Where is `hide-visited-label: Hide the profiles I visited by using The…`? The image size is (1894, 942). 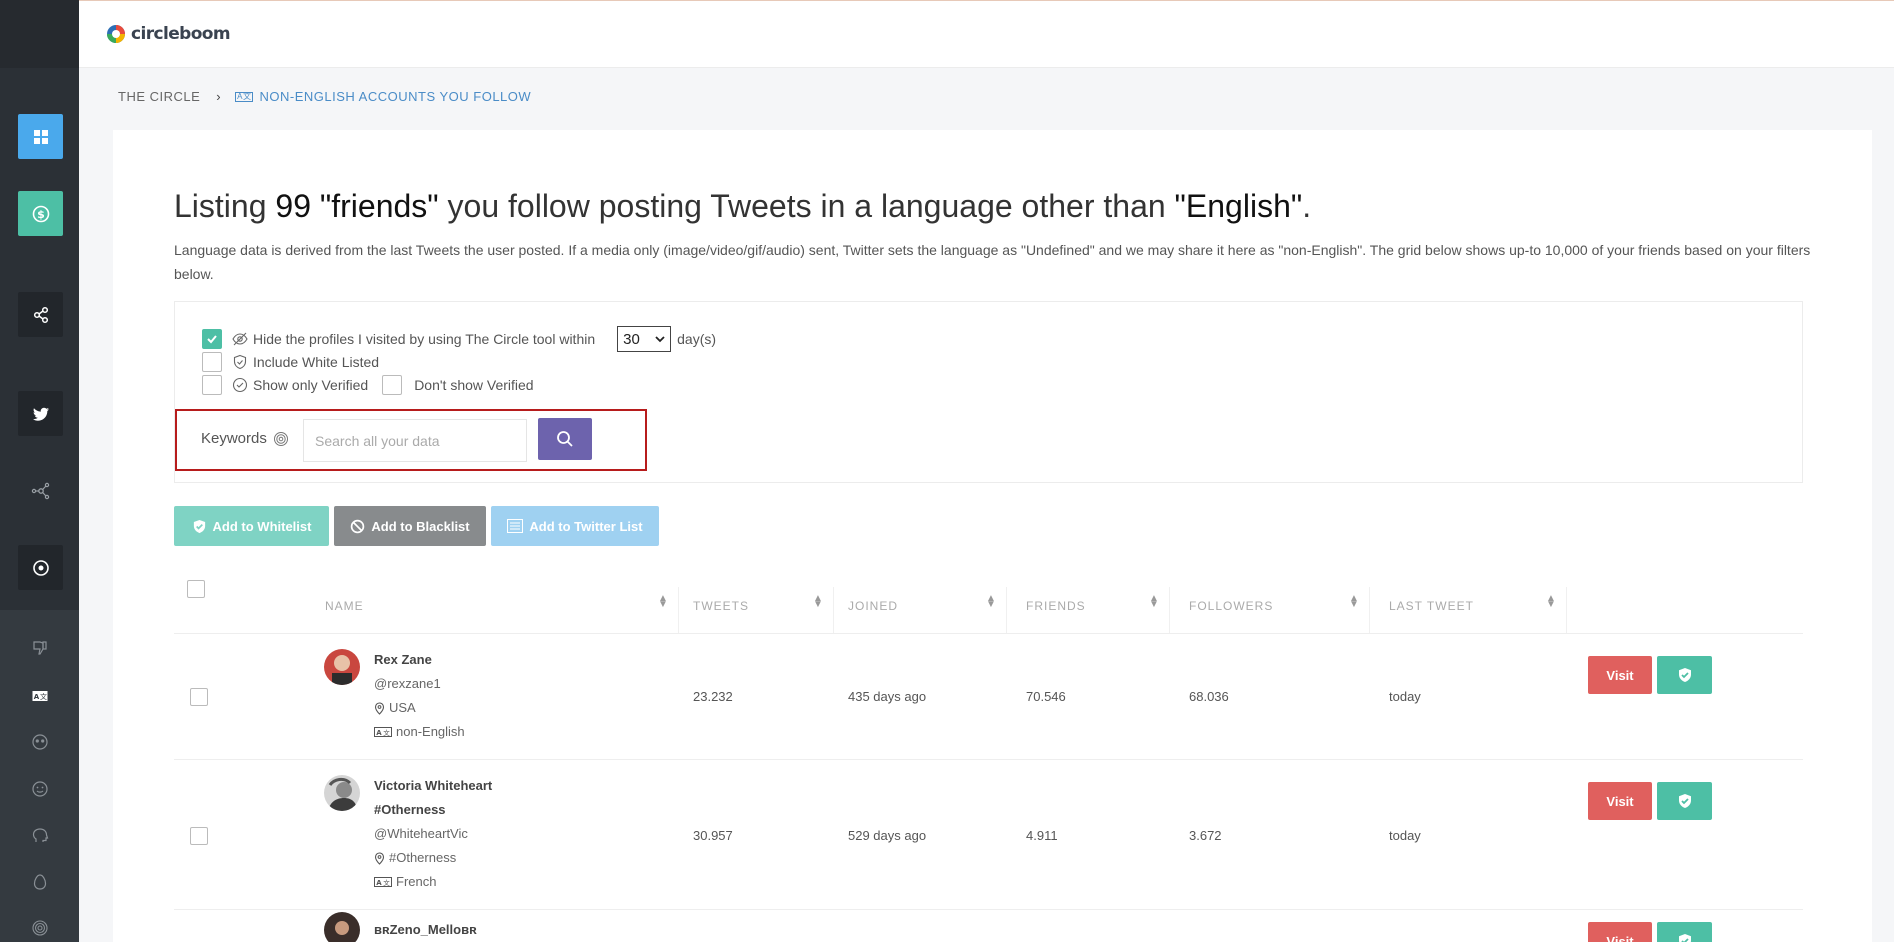 hide-visited-label: Hide the profiles I visited by using The… is located at coordinates (424, 339).